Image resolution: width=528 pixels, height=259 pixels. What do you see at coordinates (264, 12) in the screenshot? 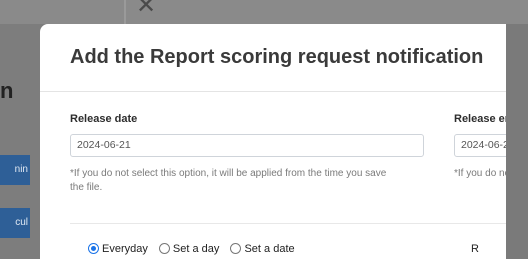
I see `background-page-header` at bounding box center [264, 12].